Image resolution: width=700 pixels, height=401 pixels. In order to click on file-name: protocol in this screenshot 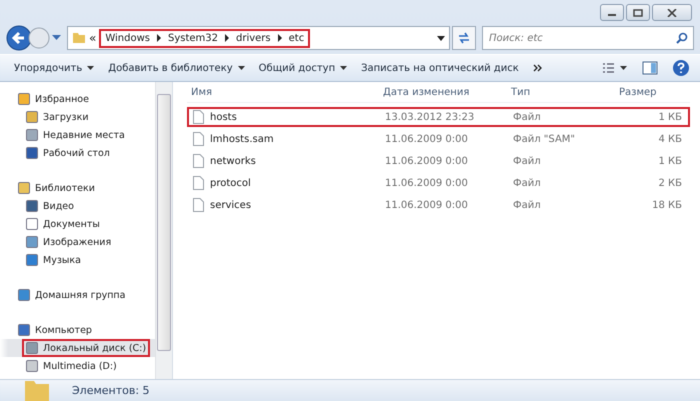, I will do `click(230, 183)`.